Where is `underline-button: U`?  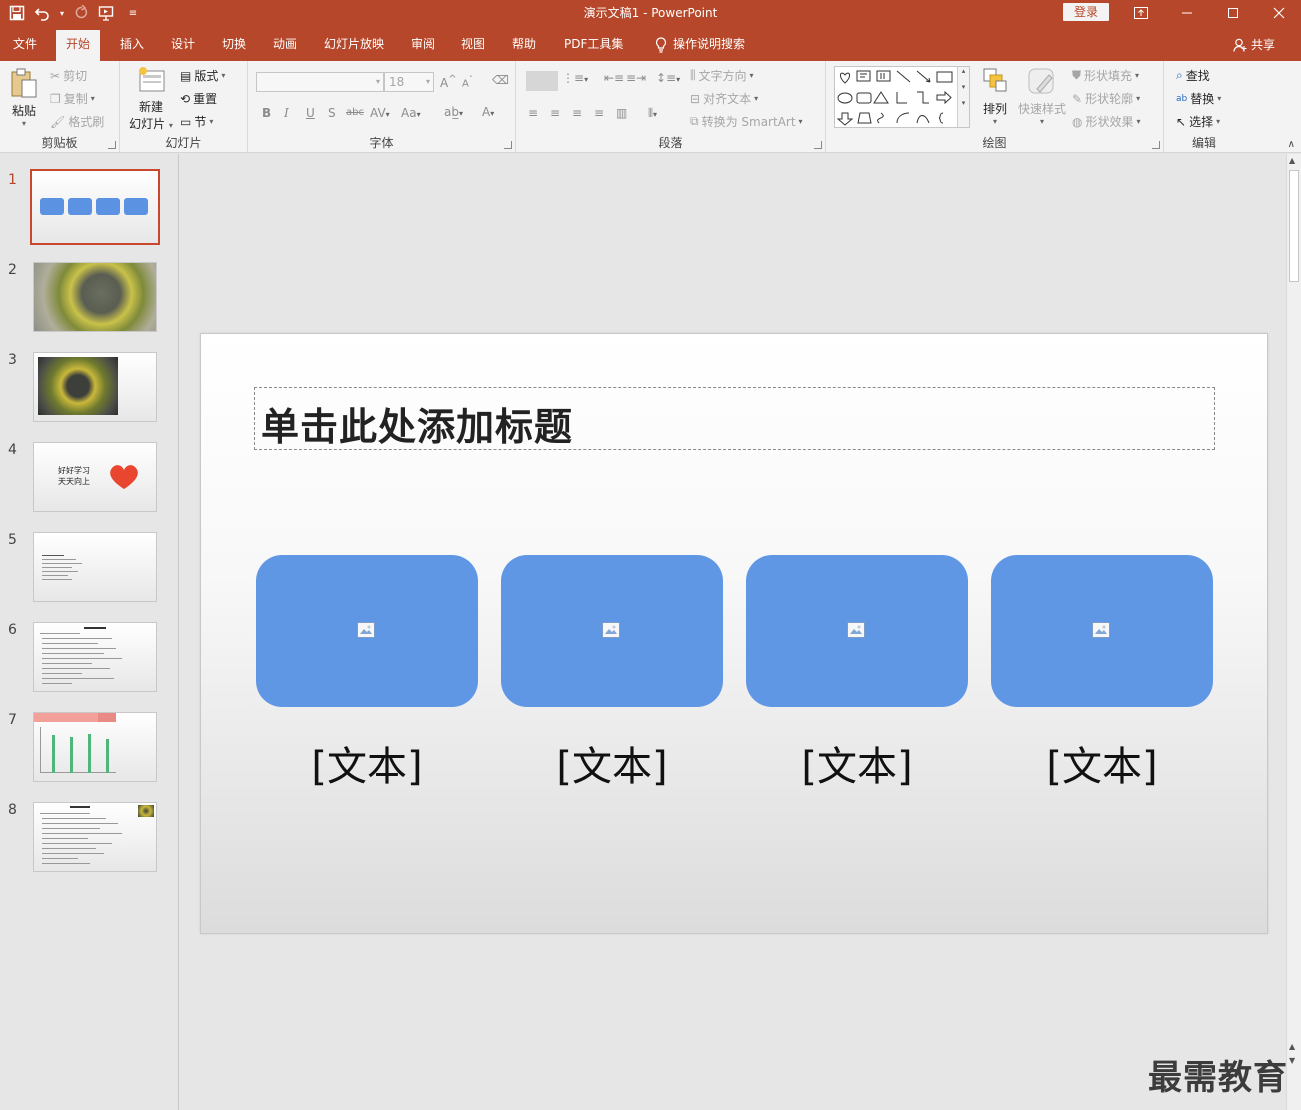 underline-button: U is located at coordinates (310, 113).